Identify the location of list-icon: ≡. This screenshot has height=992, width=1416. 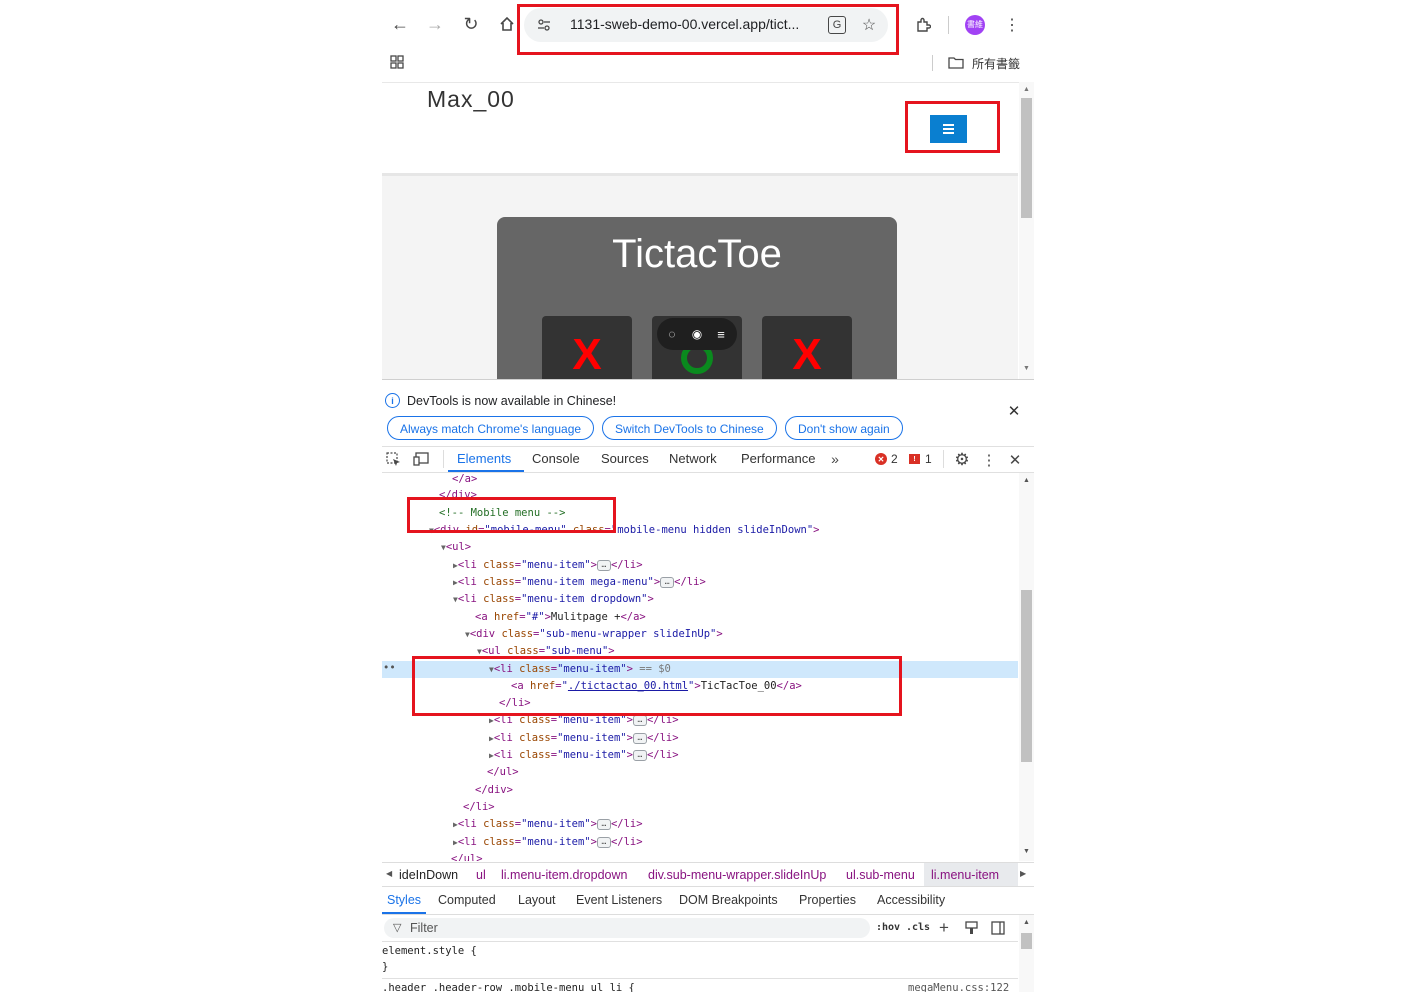
(721, 334).